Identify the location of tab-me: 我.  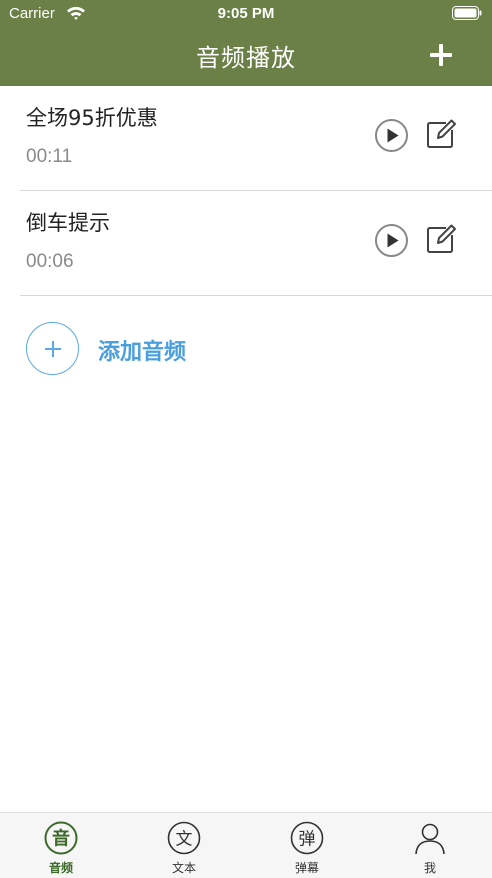
(430, 845).